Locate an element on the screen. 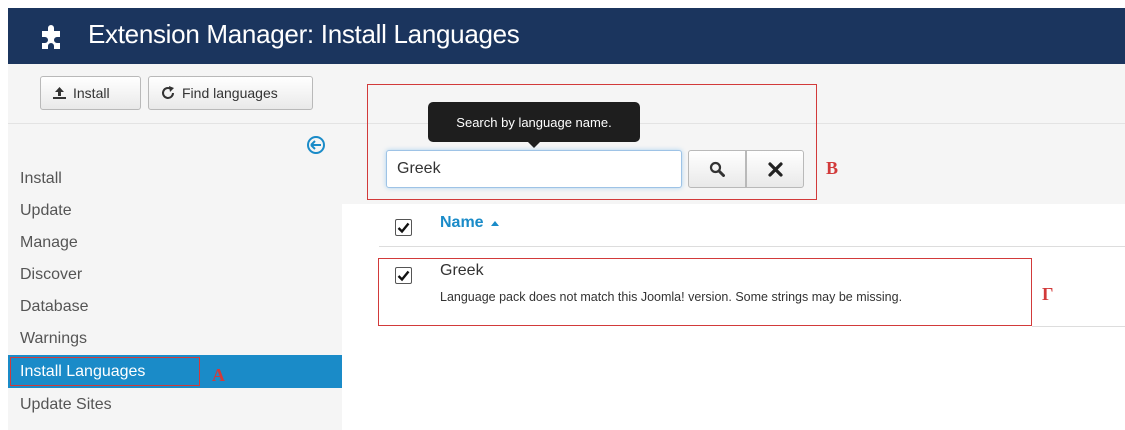  annotation-label-g: Γ is located at coordinates (1048, 294).